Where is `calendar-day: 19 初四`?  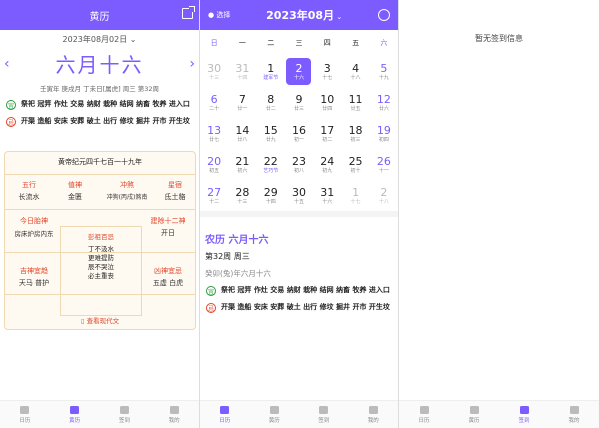
calendar-day: 19 初四 is located at coordinates (384, 133).